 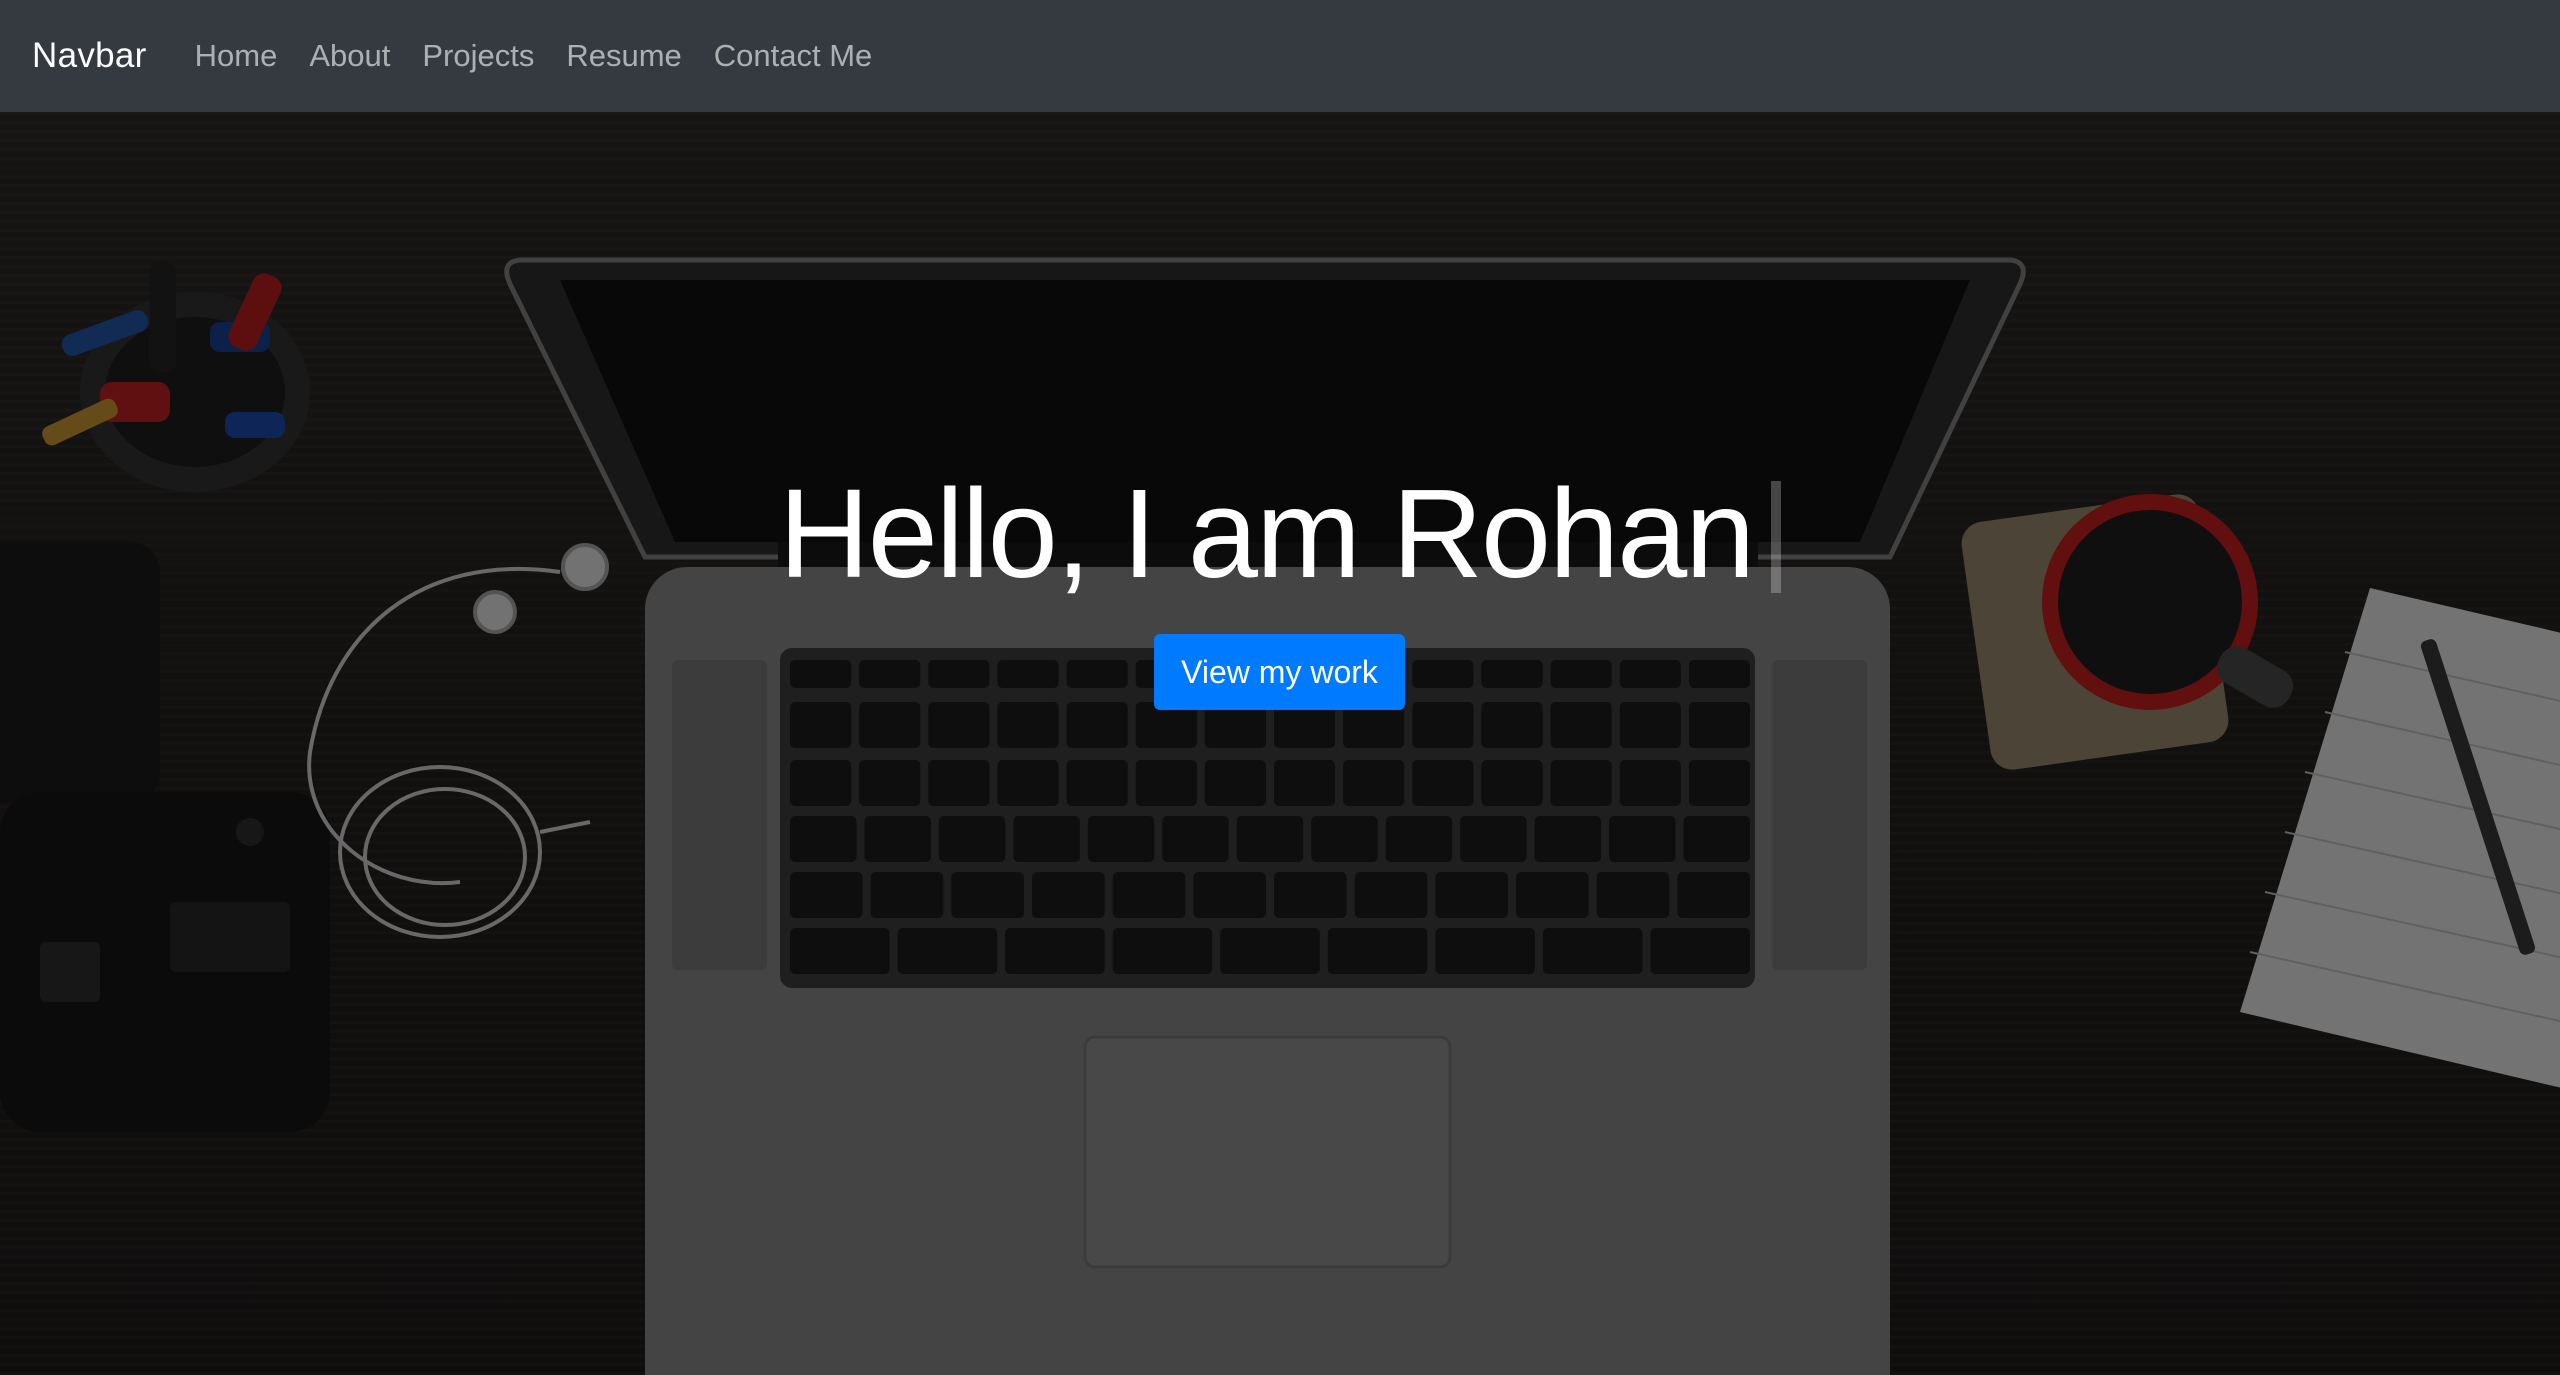 I want to click on typing-cursor, so click(x=1776, y=537).